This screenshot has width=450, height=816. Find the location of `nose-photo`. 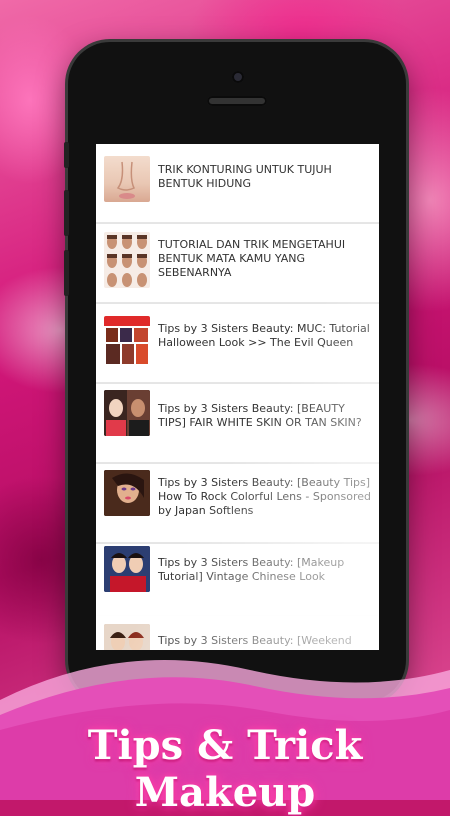

nose-photo is located at coordinates (127, 179).